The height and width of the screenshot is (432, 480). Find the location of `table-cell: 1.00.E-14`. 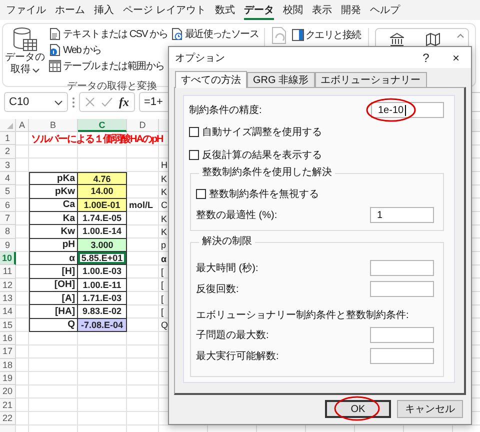

table-cell: 1.00.E-14 is located at coordinates (102, 232).